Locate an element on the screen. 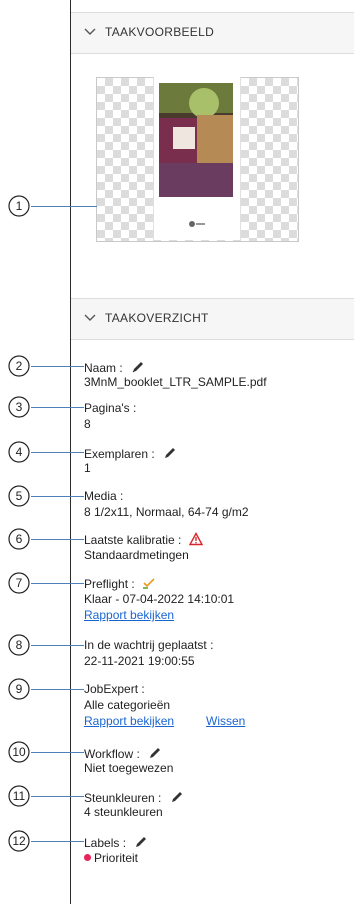  callout-1: 1 is located at coordinates (19, 206).